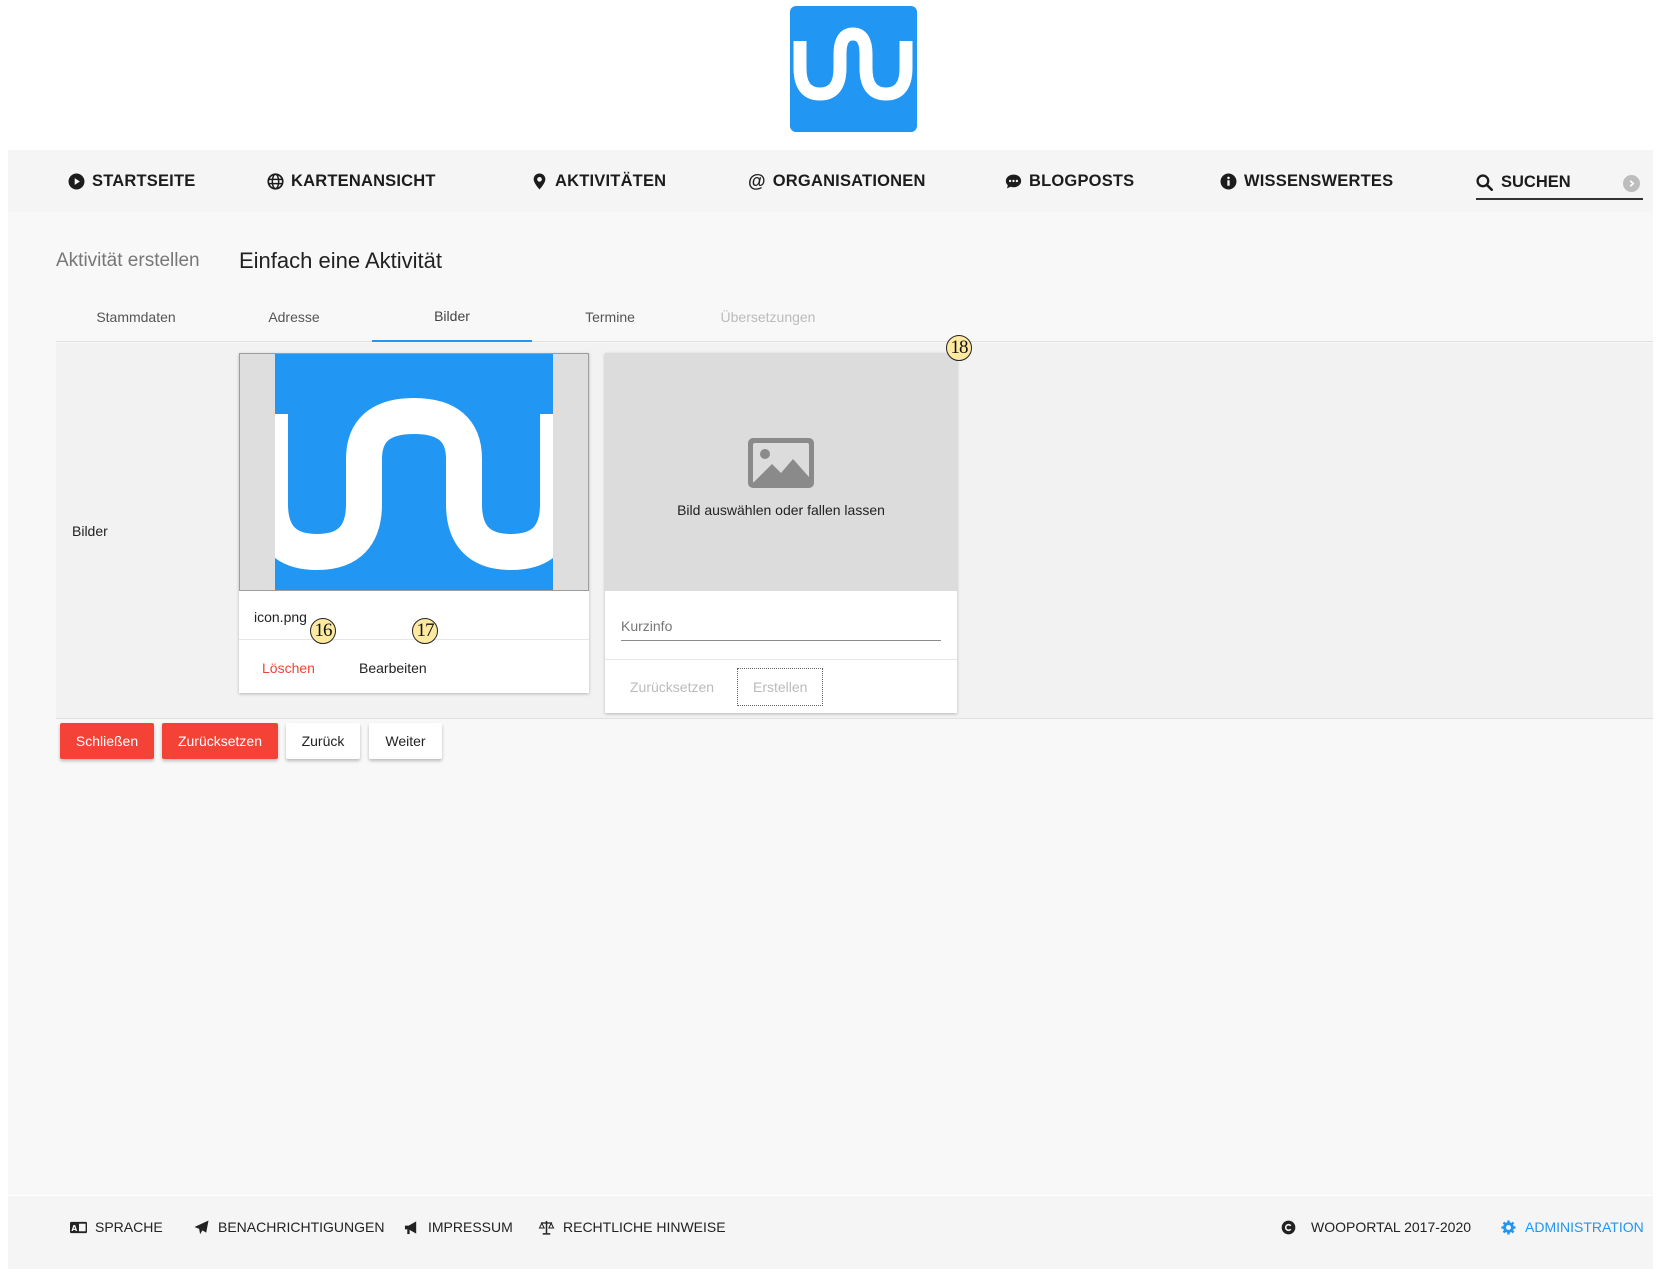  Describe the element at coordinates (1484, 182) in the screenshot. I see `search-icon` at that location.